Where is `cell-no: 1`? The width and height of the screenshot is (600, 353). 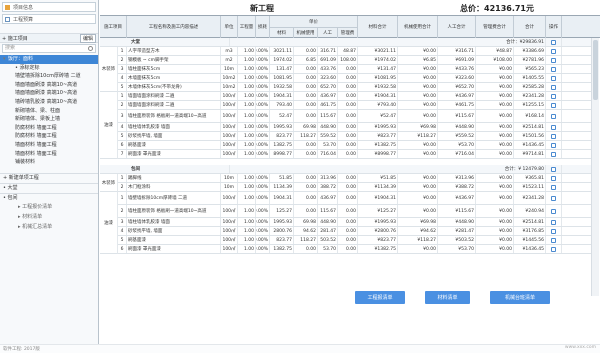
cell-no: 1 is located at coordinates (122, 198).